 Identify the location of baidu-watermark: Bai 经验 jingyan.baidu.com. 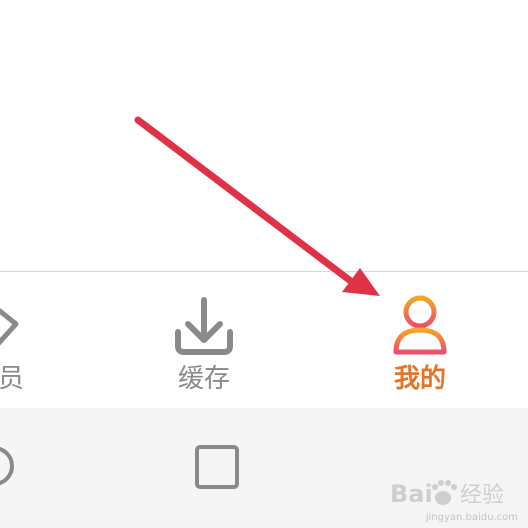
(443, 499).